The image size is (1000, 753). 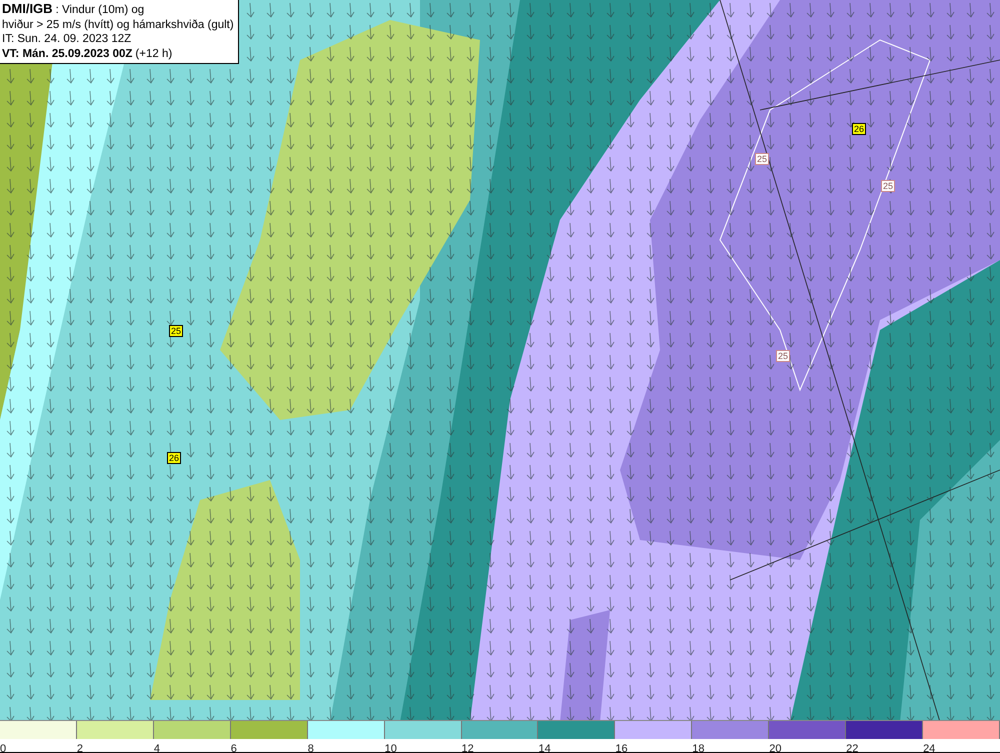 I want to click on legend-tick: 8, so click(x=311, y=748).